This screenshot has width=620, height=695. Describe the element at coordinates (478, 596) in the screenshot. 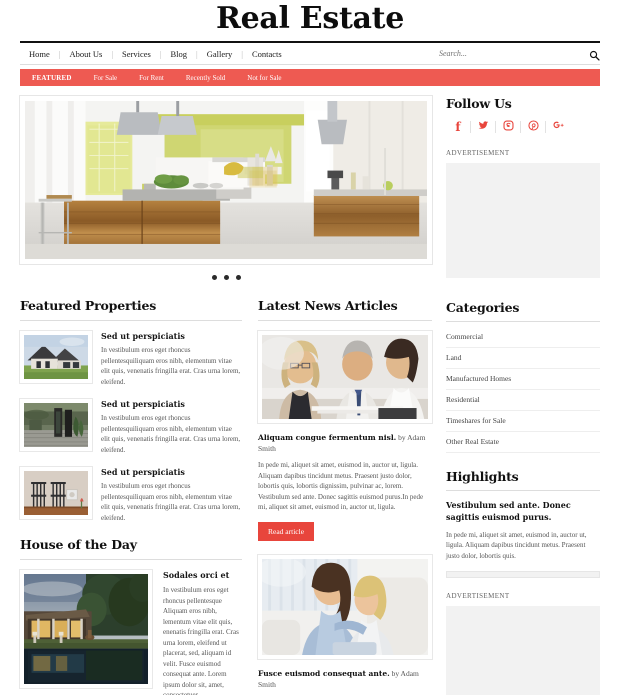

I see `advertisement-label-2: ADVERTISEMENT` at that location.